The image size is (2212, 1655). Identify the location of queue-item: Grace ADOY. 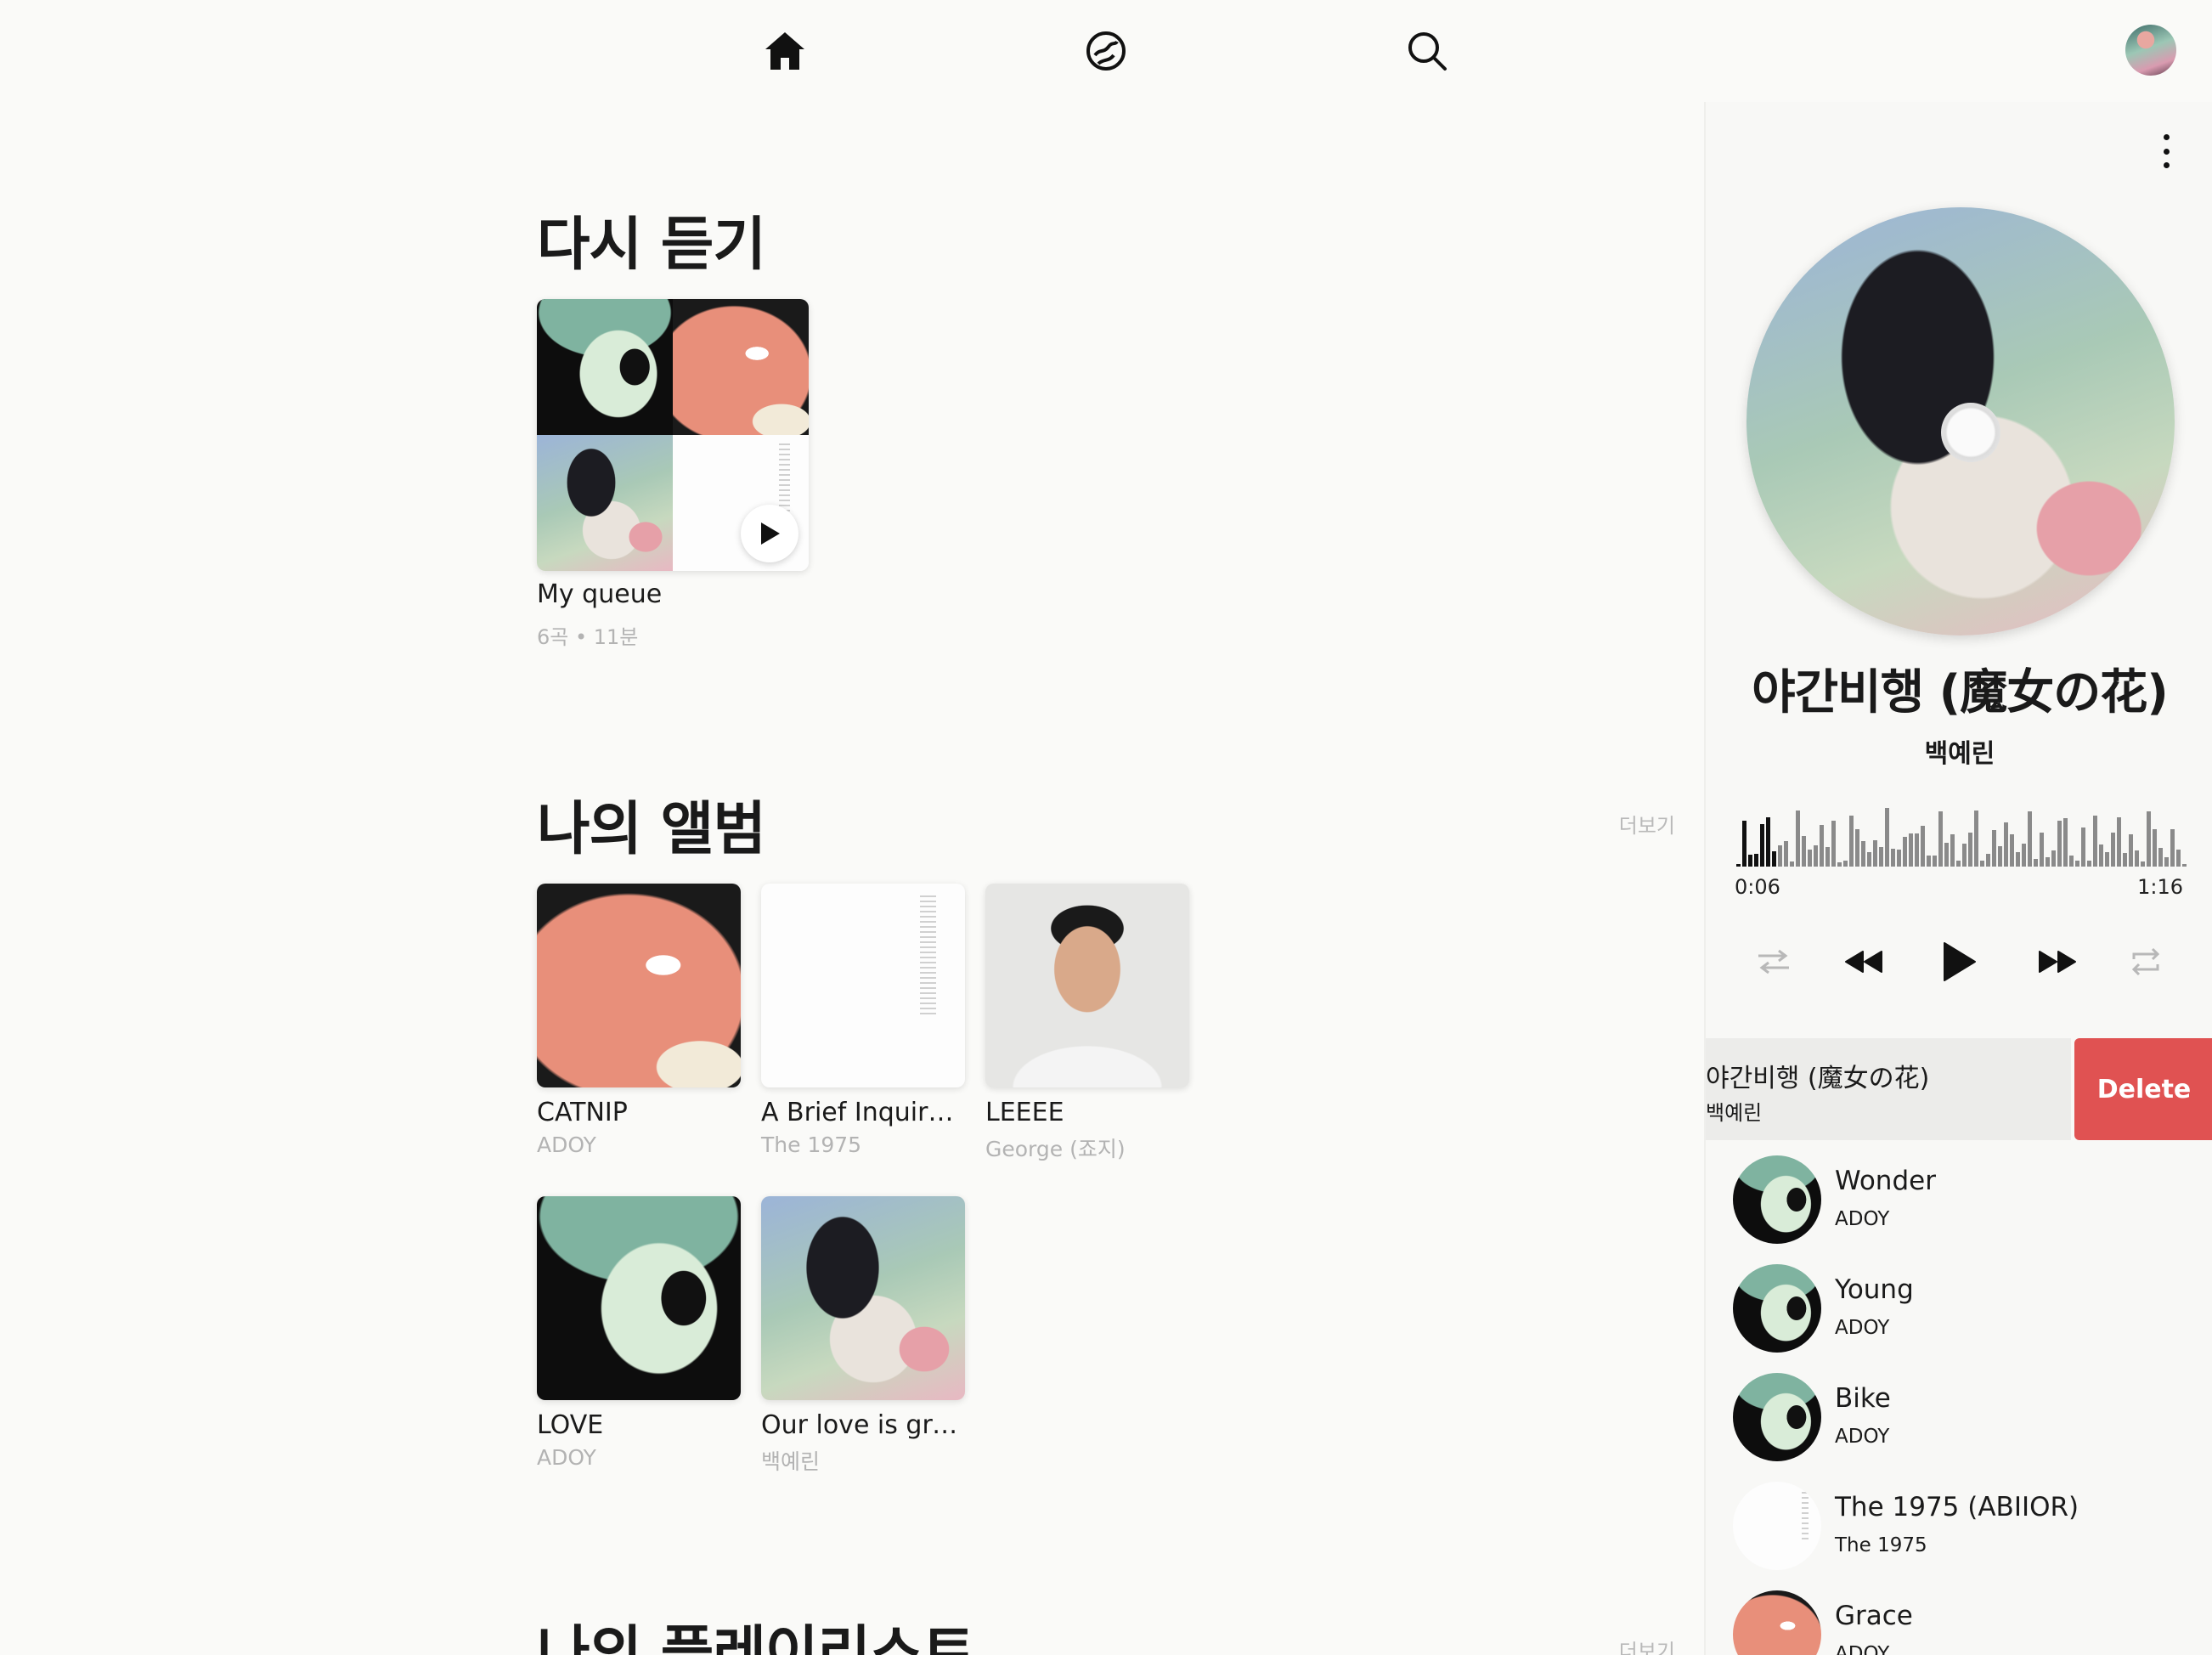
(1962, 1622).